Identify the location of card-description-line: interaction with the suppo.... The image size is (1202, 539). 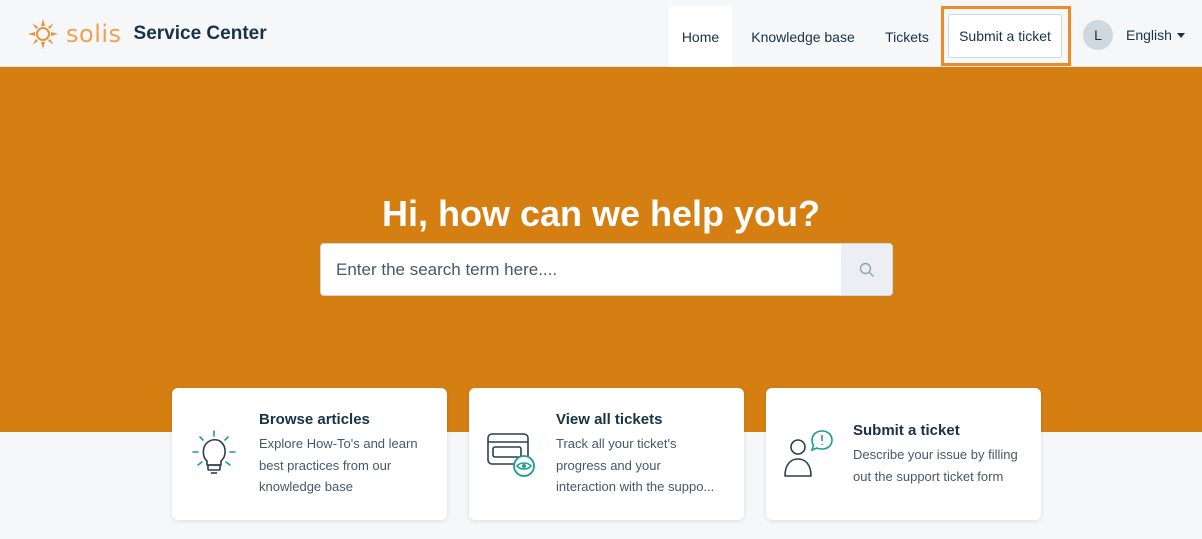
(635, 486).